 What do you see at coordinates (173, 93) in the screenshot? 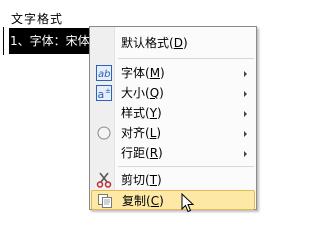
I see `menu-item-size: a ± 大小(Q)` at bounding box center [173, 93].